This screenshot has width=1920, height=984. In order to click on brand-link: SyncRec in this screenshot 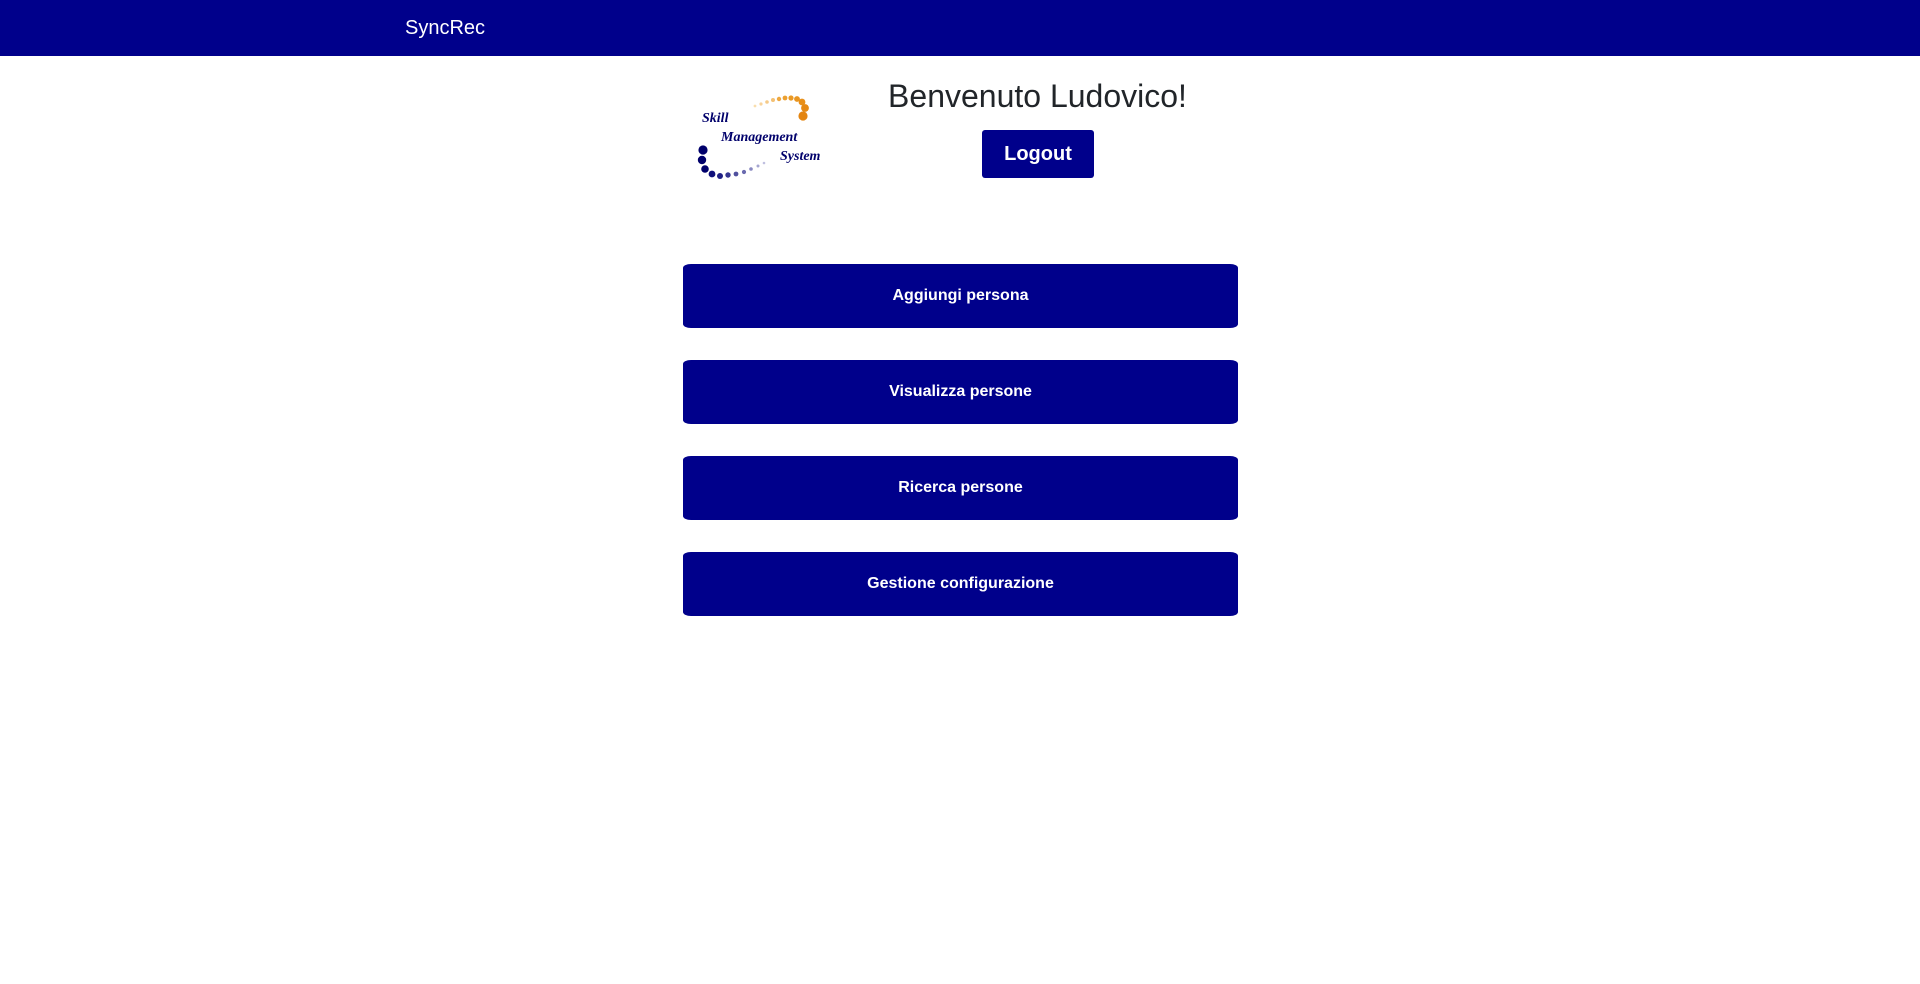, I will do `click(445, 28)`.